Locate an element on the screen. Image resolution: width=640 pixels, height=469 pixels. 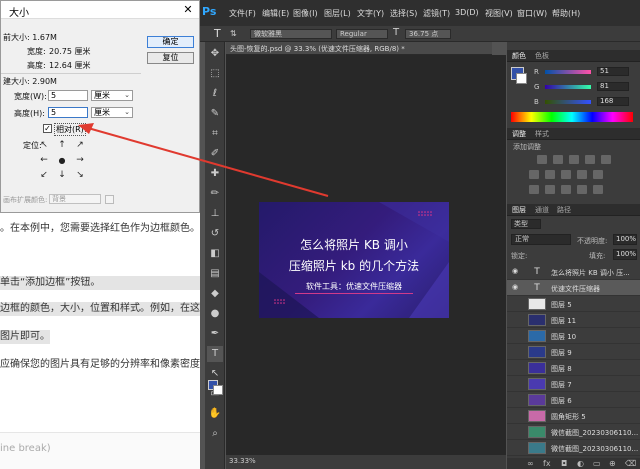
layer-row: 图层 8 is located at coordinates (573, 368).